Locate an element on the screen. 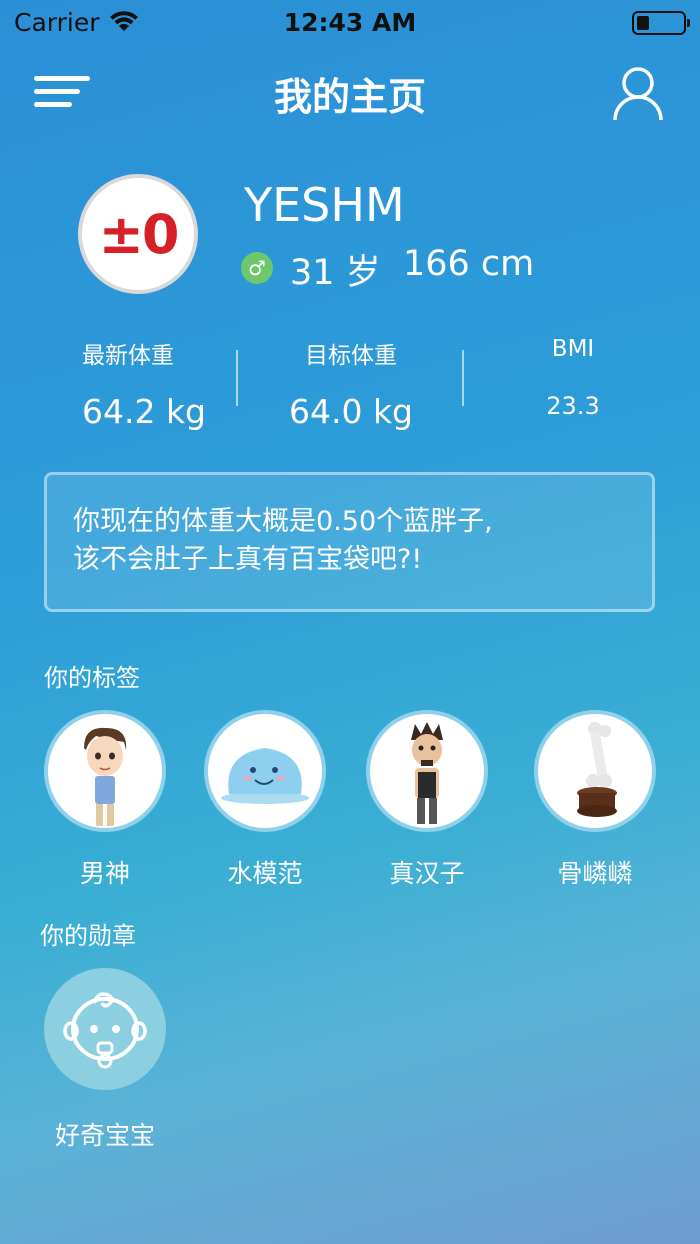  stat-value: 64.2 kg is located at coordinates (144, 411).